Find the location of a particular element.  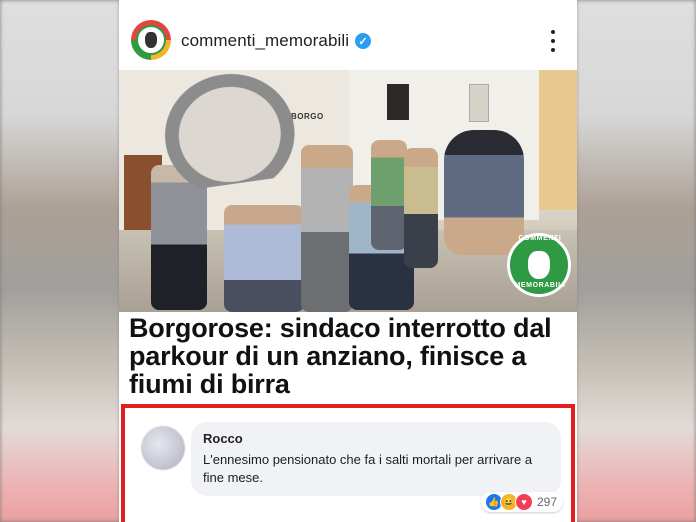

logo-text-bottom: MEMORABILI is located at coordinates (540, 285).